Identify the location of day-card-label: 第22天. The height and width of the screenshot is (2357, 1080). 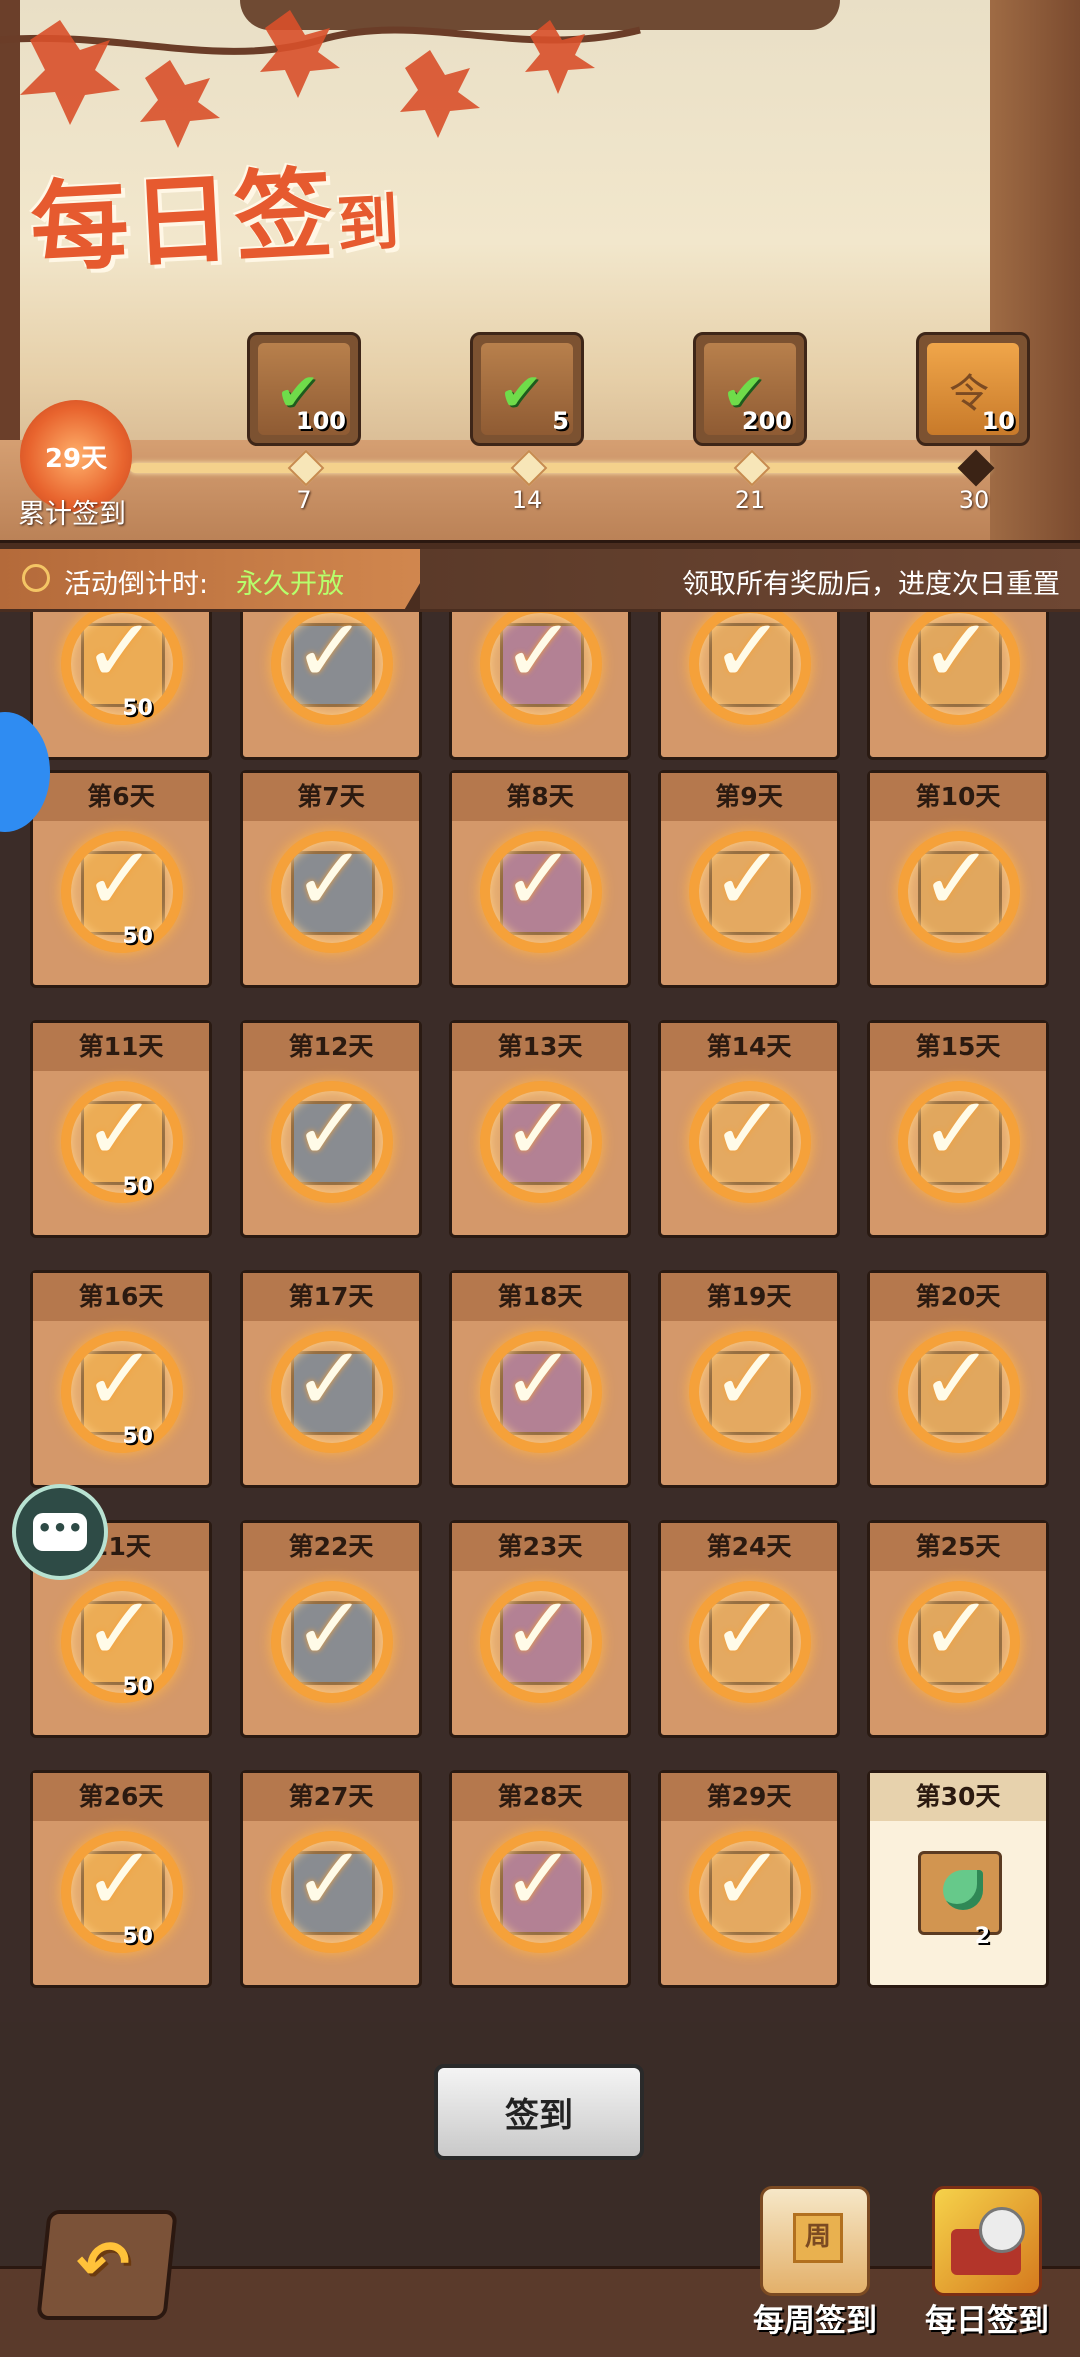
(331, 1547).